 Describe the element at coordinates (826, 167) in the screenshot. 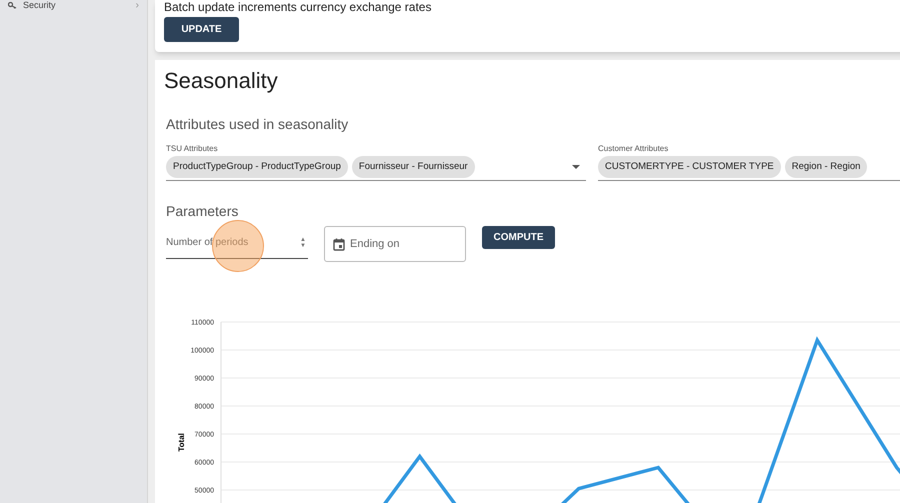

I see `attribute-chip: Region - Region` at that location.